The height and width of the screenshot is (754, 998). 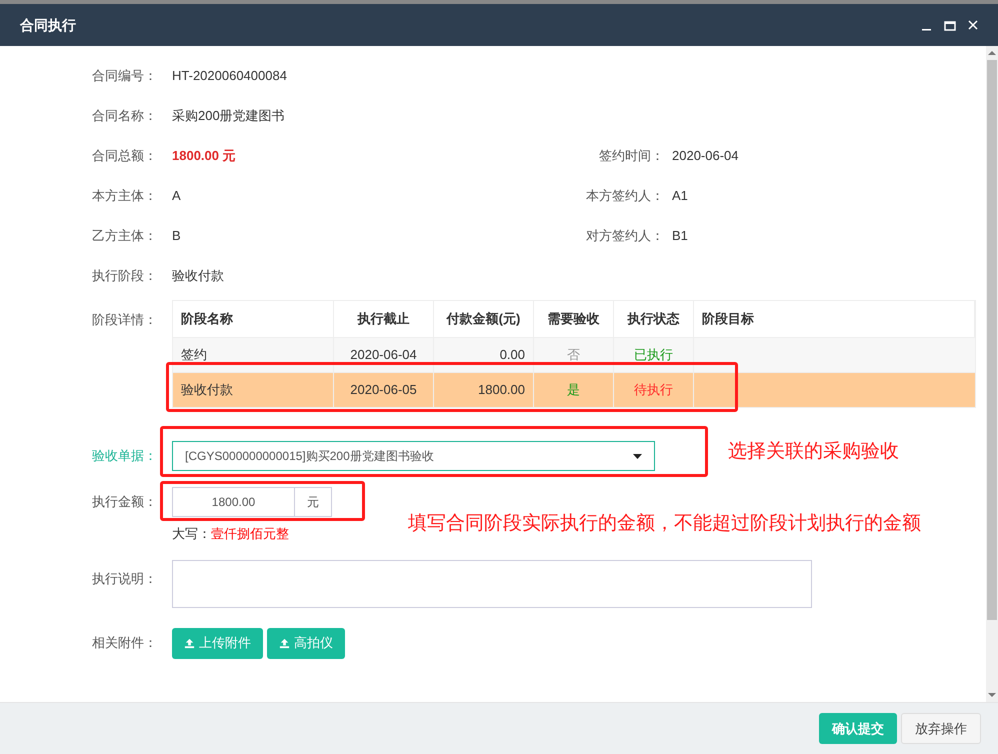 I want to click on field-value: A1, so click(x=680, y=196).